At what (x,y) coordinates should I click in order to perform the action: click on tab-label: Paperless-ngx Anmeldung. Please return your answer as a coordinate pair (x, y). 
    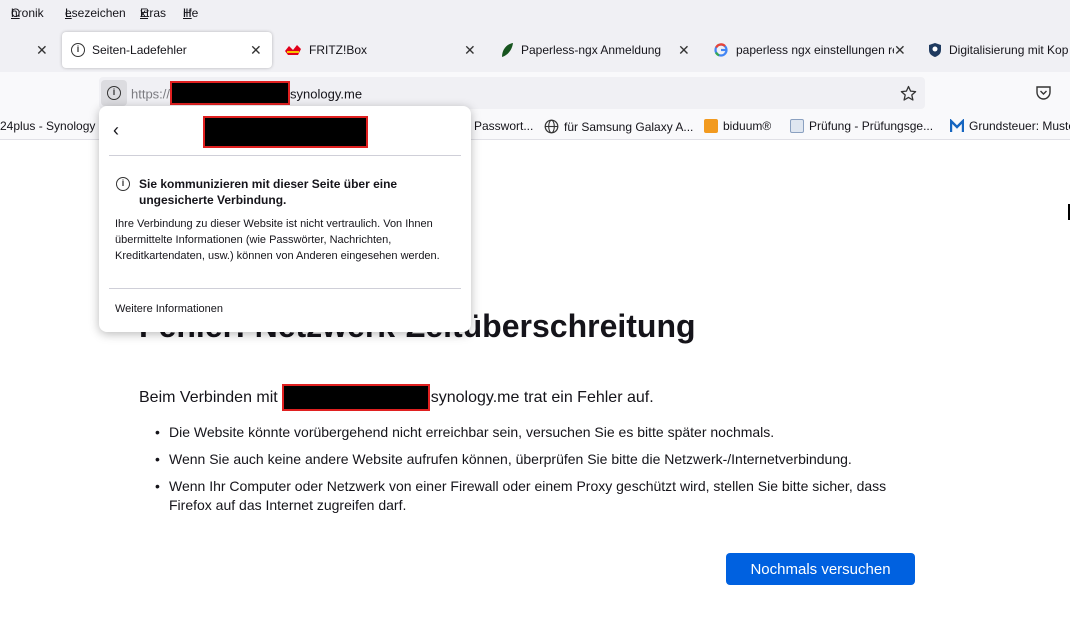
    Looking at the image, I should click on (591, 50).